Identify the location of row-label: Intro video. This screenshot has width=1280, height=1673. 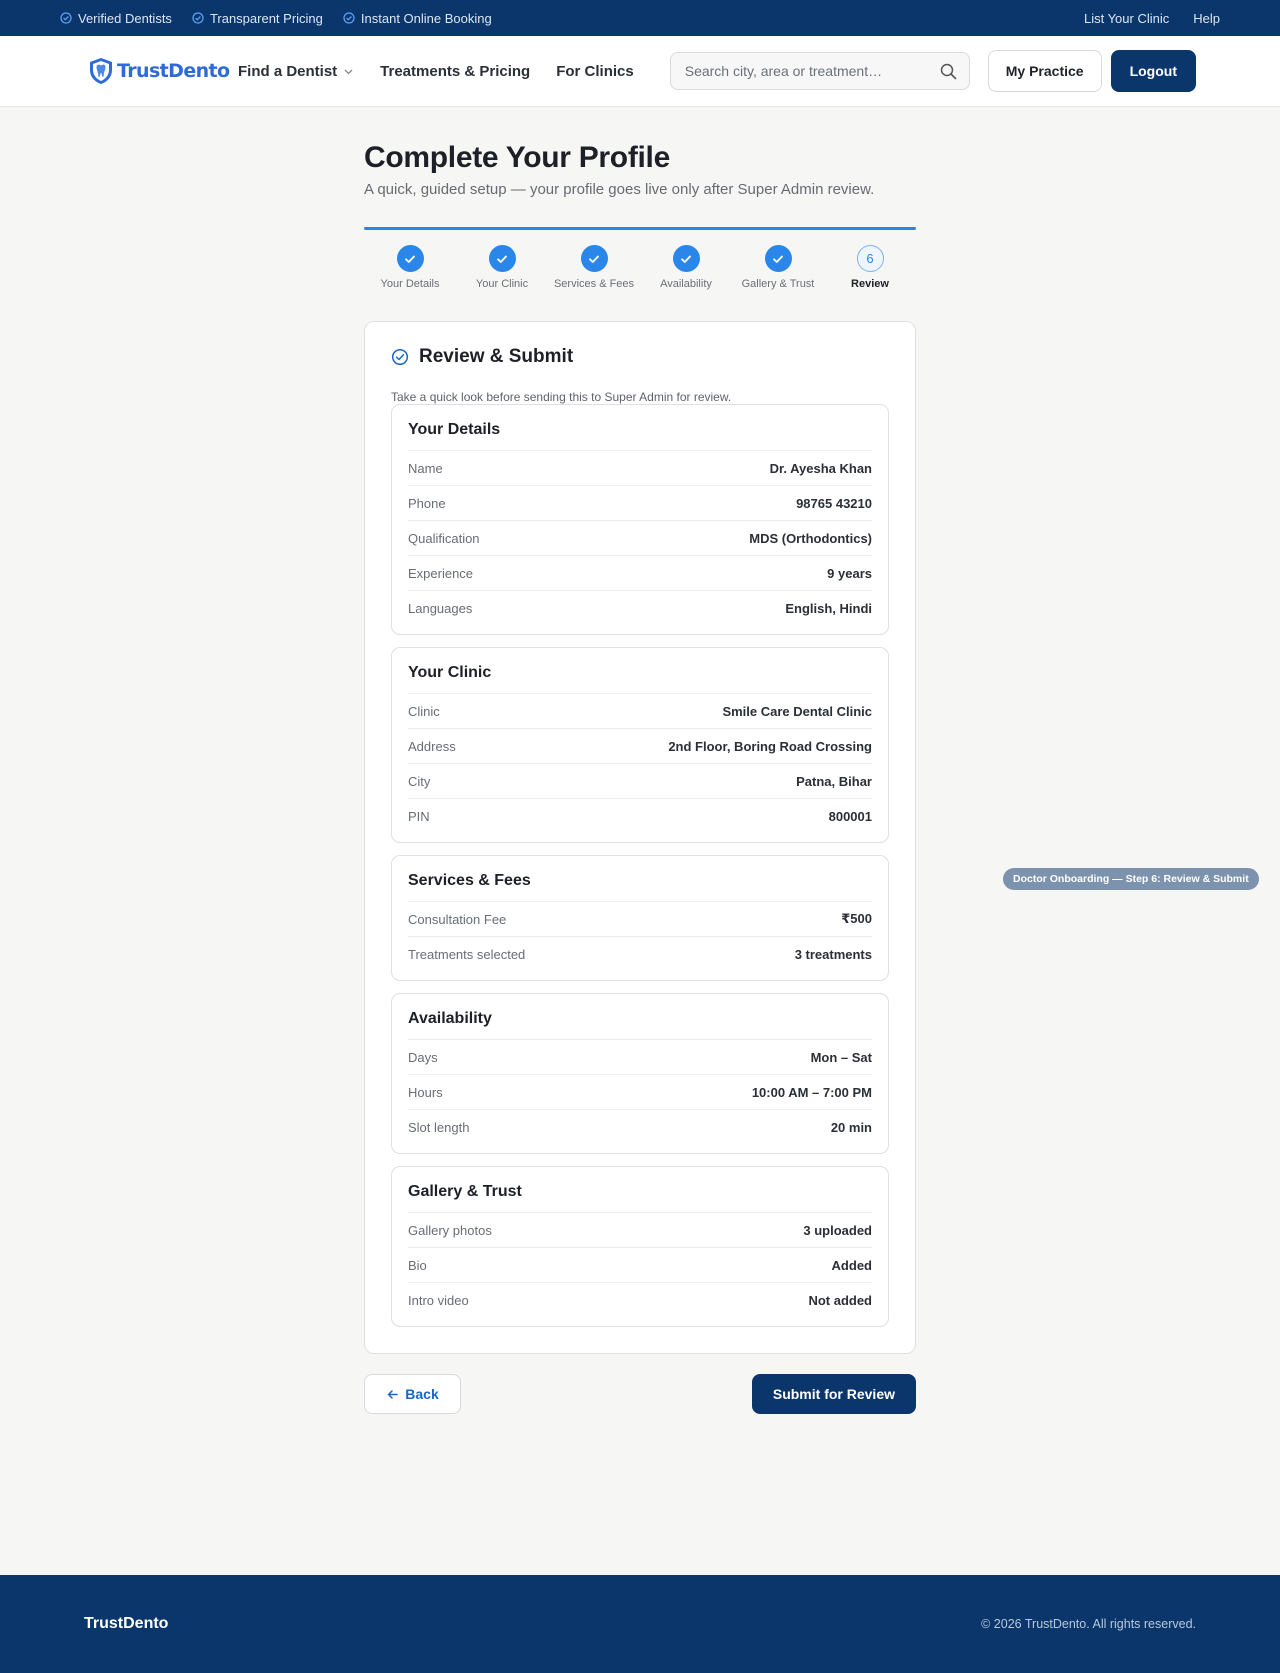
(438, 1300).